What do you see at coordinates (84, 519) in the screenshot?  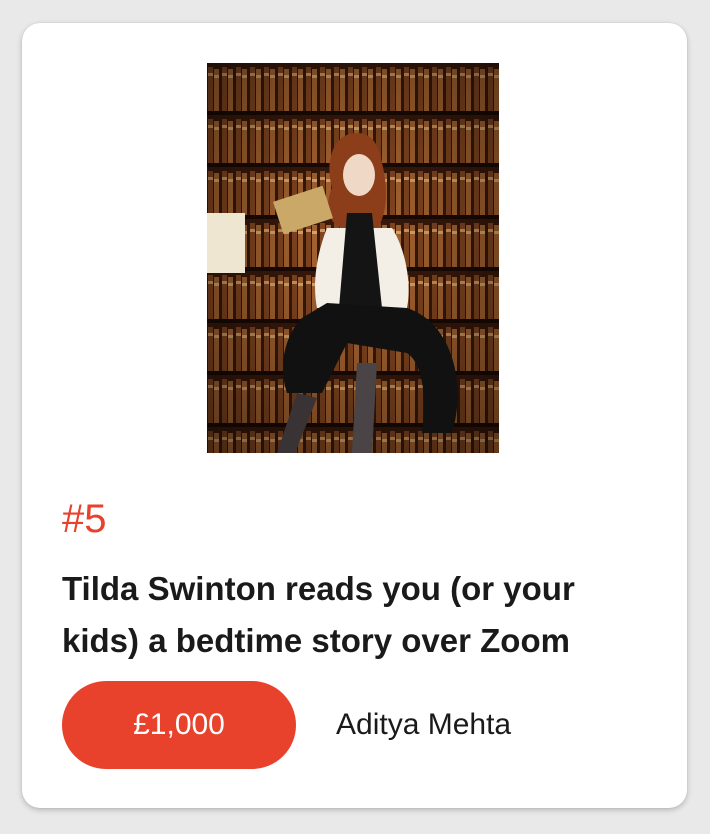 I see `rank-label: #5` at bounding box center [84, 519].